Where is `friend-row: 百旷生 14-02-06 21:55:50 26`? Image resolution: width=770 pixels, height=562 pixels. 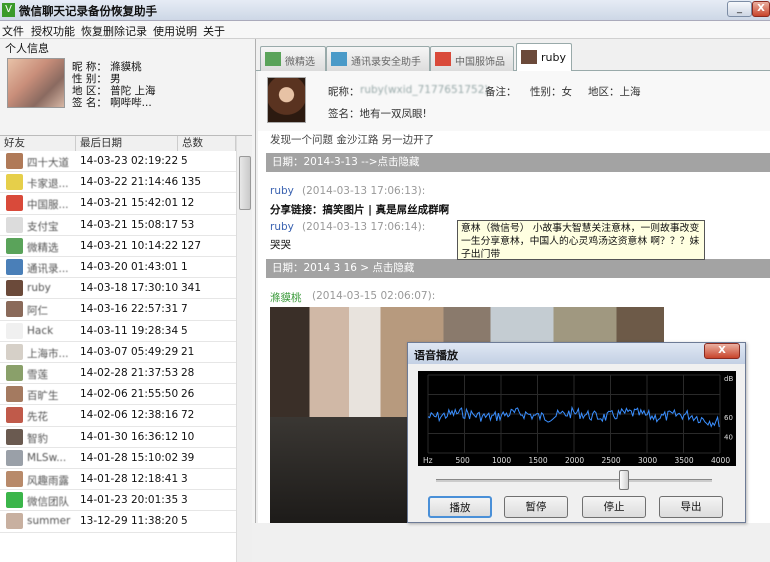 friend-row: 百旷生 14-02-06 21:55:50 26 is located at coordinates (118, 395).